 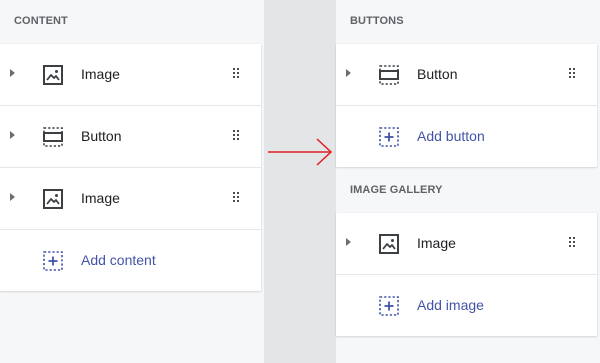 I want to click on section-title-content: CONTENT, so click(x=41, y=21).